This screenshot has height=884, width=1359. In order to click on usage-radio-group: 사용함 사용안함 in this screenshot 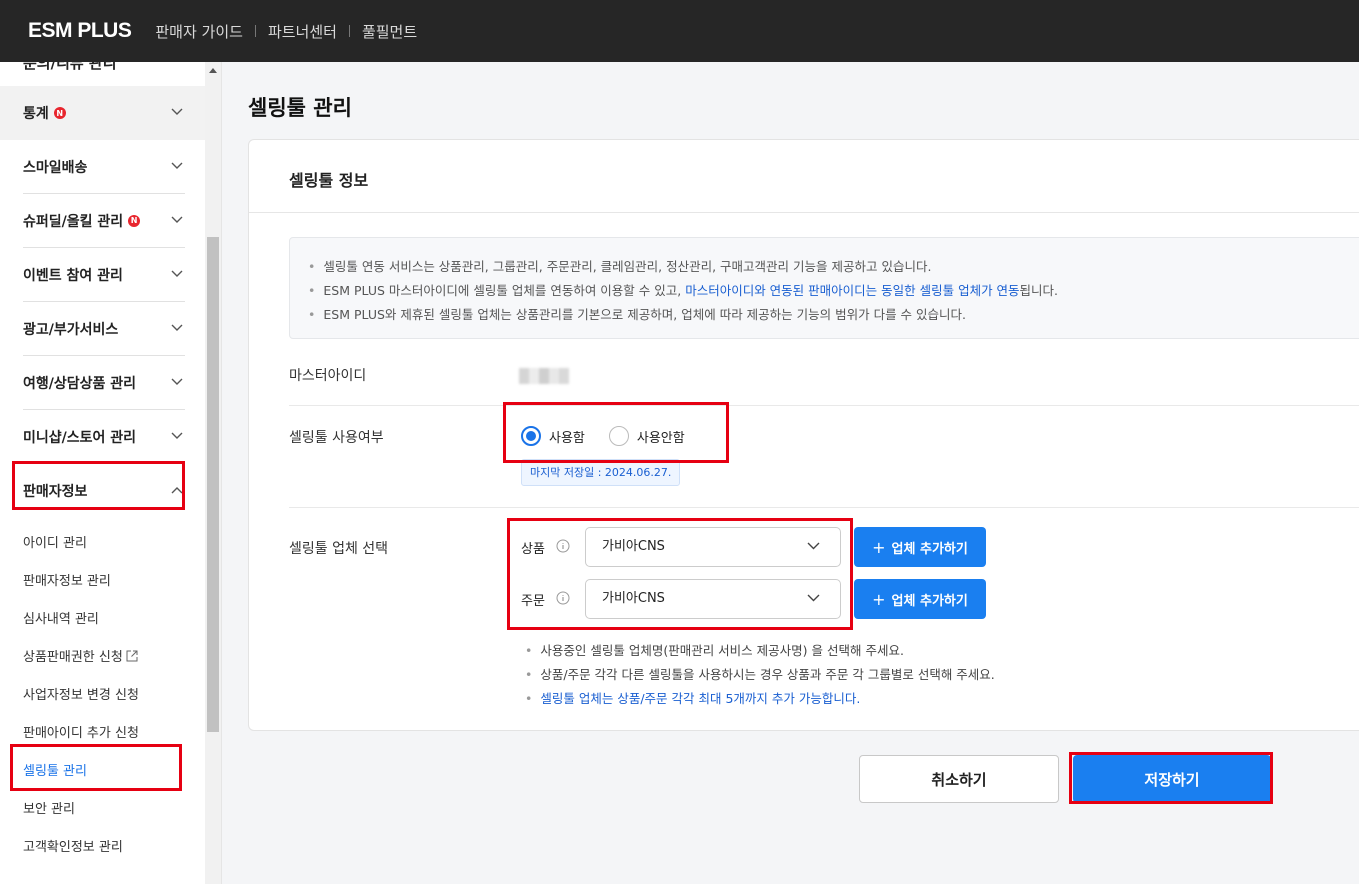, I will do `click(615, 436)`.